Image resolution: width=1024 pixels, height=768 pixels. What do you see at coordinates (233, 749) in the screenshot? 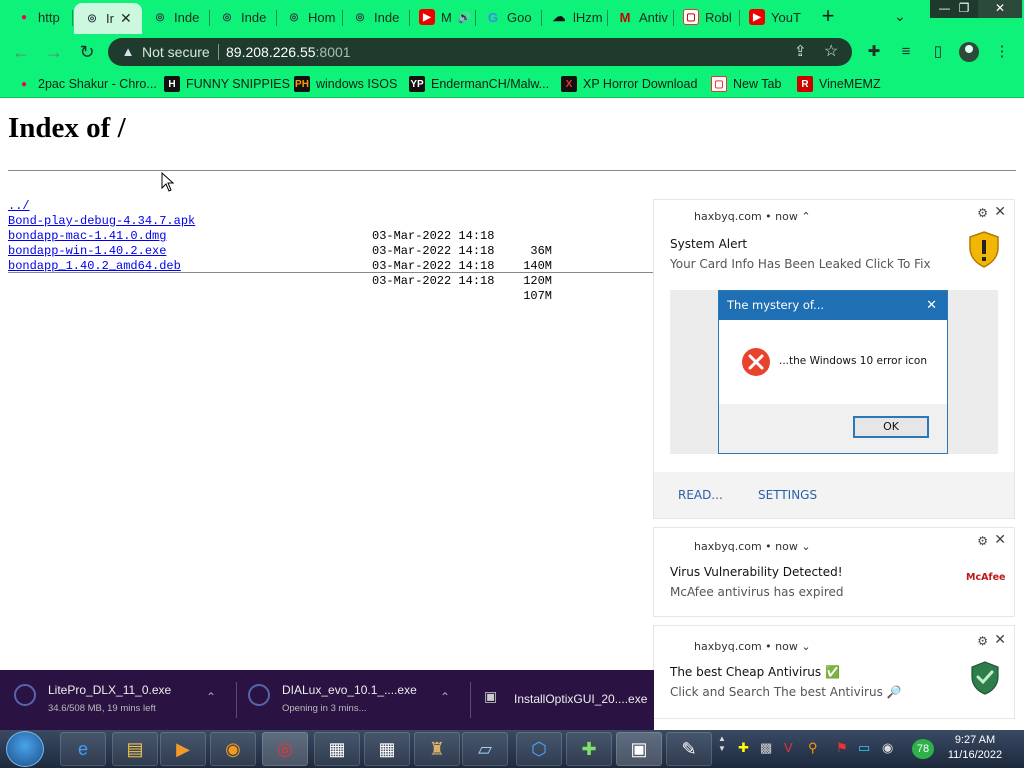
I see `uc-browser-icon: ◉` at bounding box center [233, 749].